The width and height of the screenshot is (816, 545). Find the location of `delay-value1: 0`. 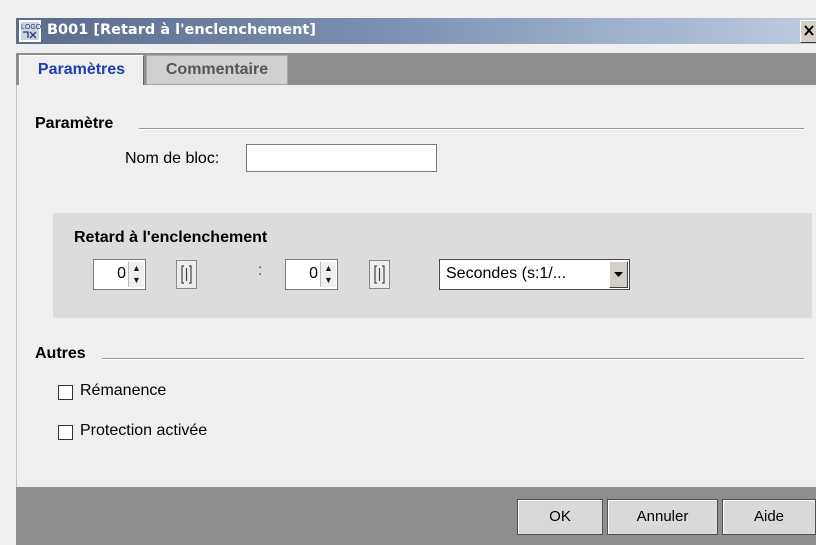

delay-value1: 0 is located at coordinates (121, 273).